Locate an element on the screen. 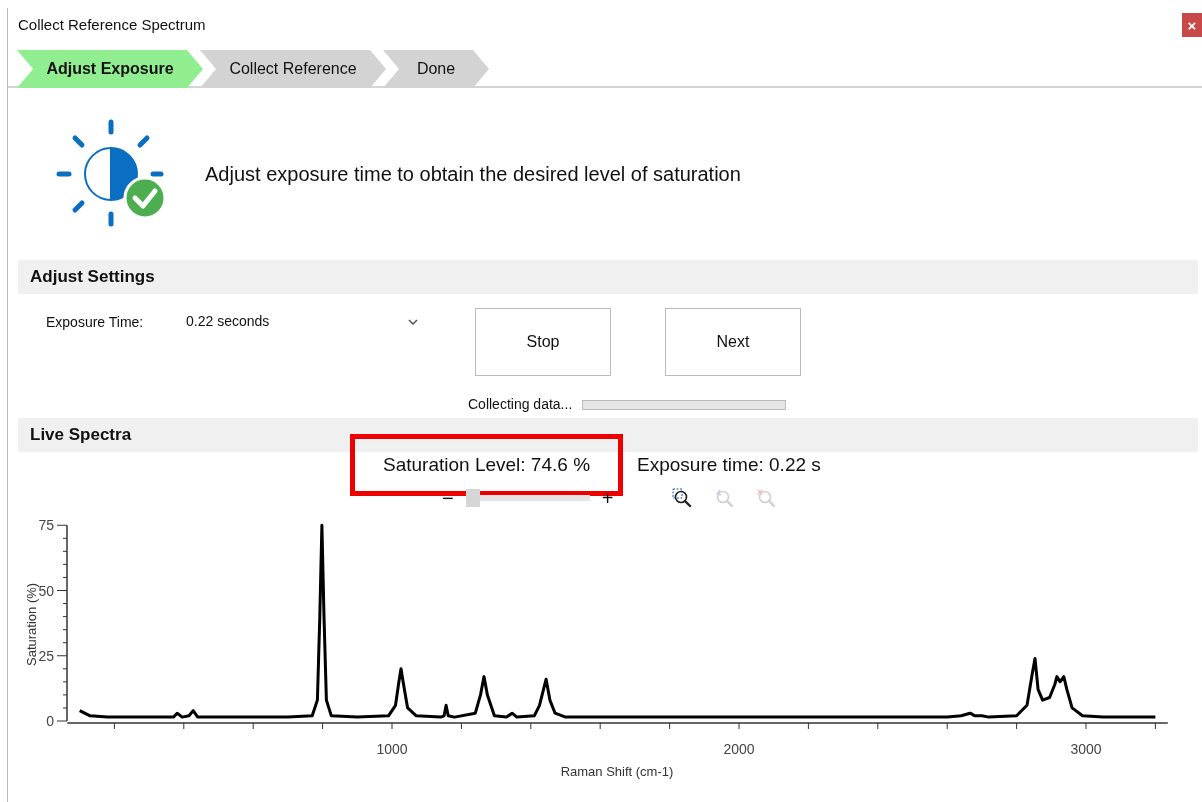 The width and height of the screenshot is (1202, 802). action-button: Stop is located at coordinates (543, 342).